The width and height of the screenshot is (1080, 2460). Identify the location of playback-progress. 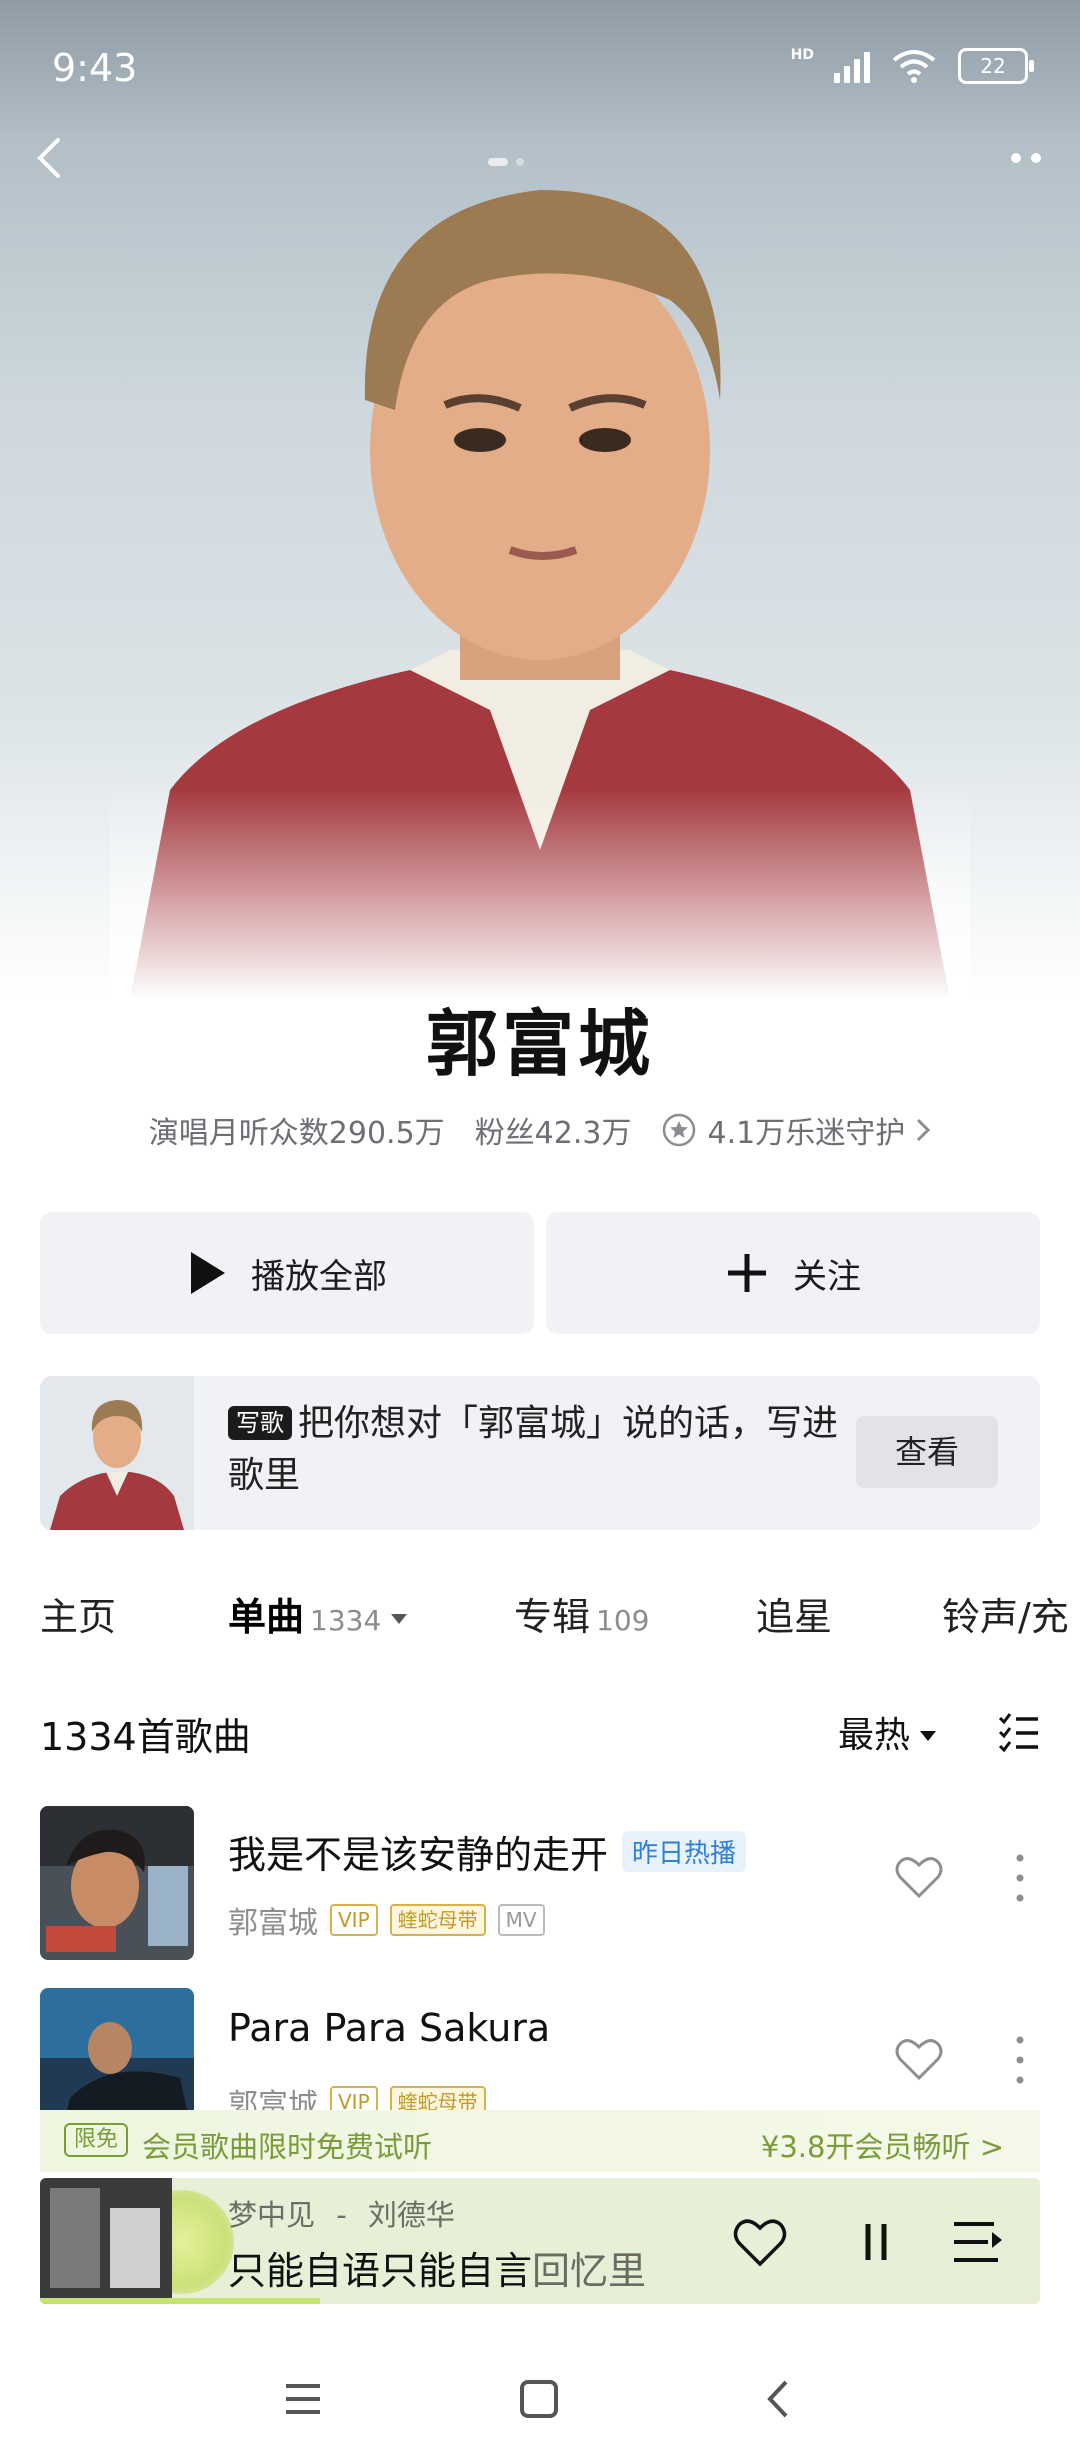
(180, 2301).